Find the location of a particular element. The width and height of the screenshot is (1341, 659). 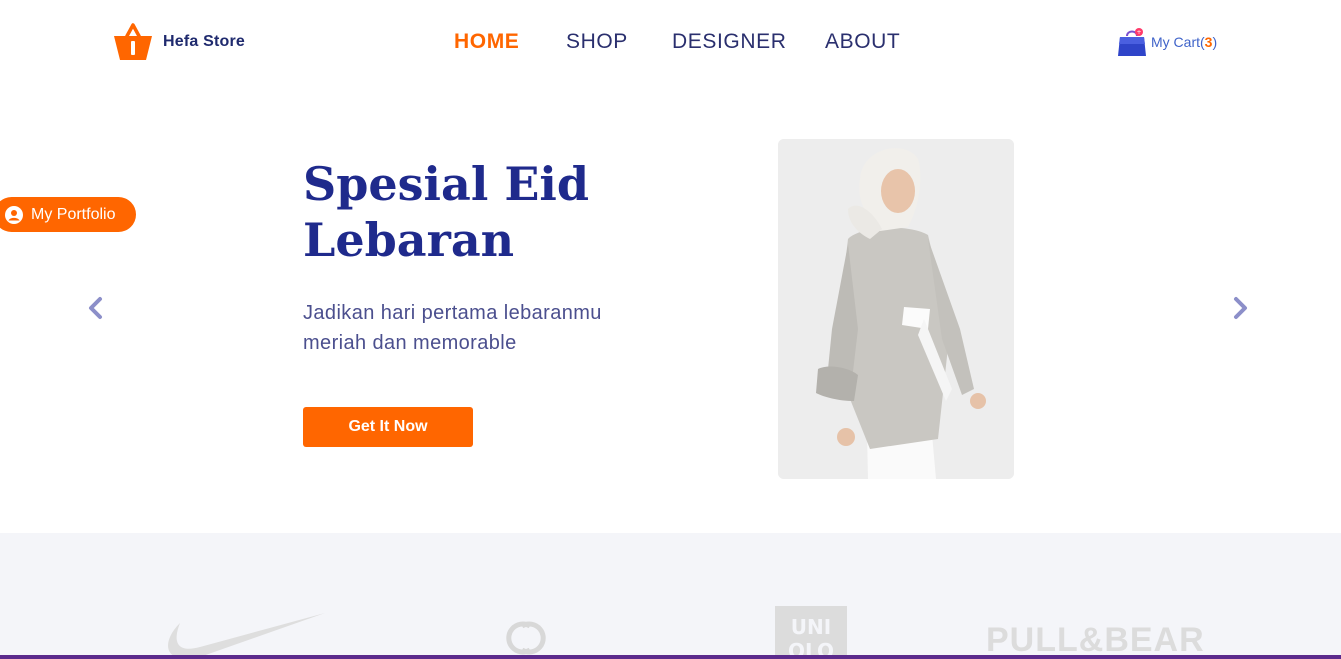

uniqlo-logo: UNI QLO is located at coordinates (811, 632).